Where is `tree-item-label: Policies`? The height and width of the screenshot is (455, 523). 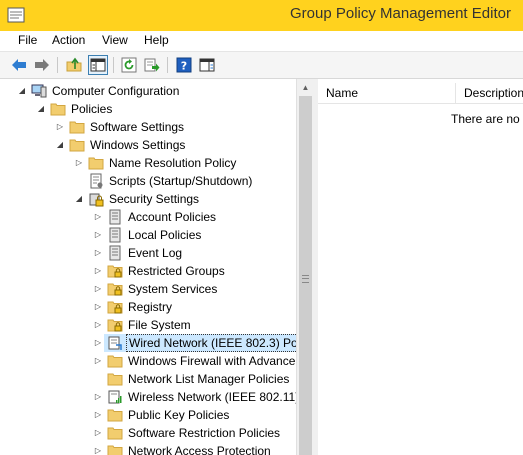
tree-item-label: Policies is located at coordinates (92, 109).